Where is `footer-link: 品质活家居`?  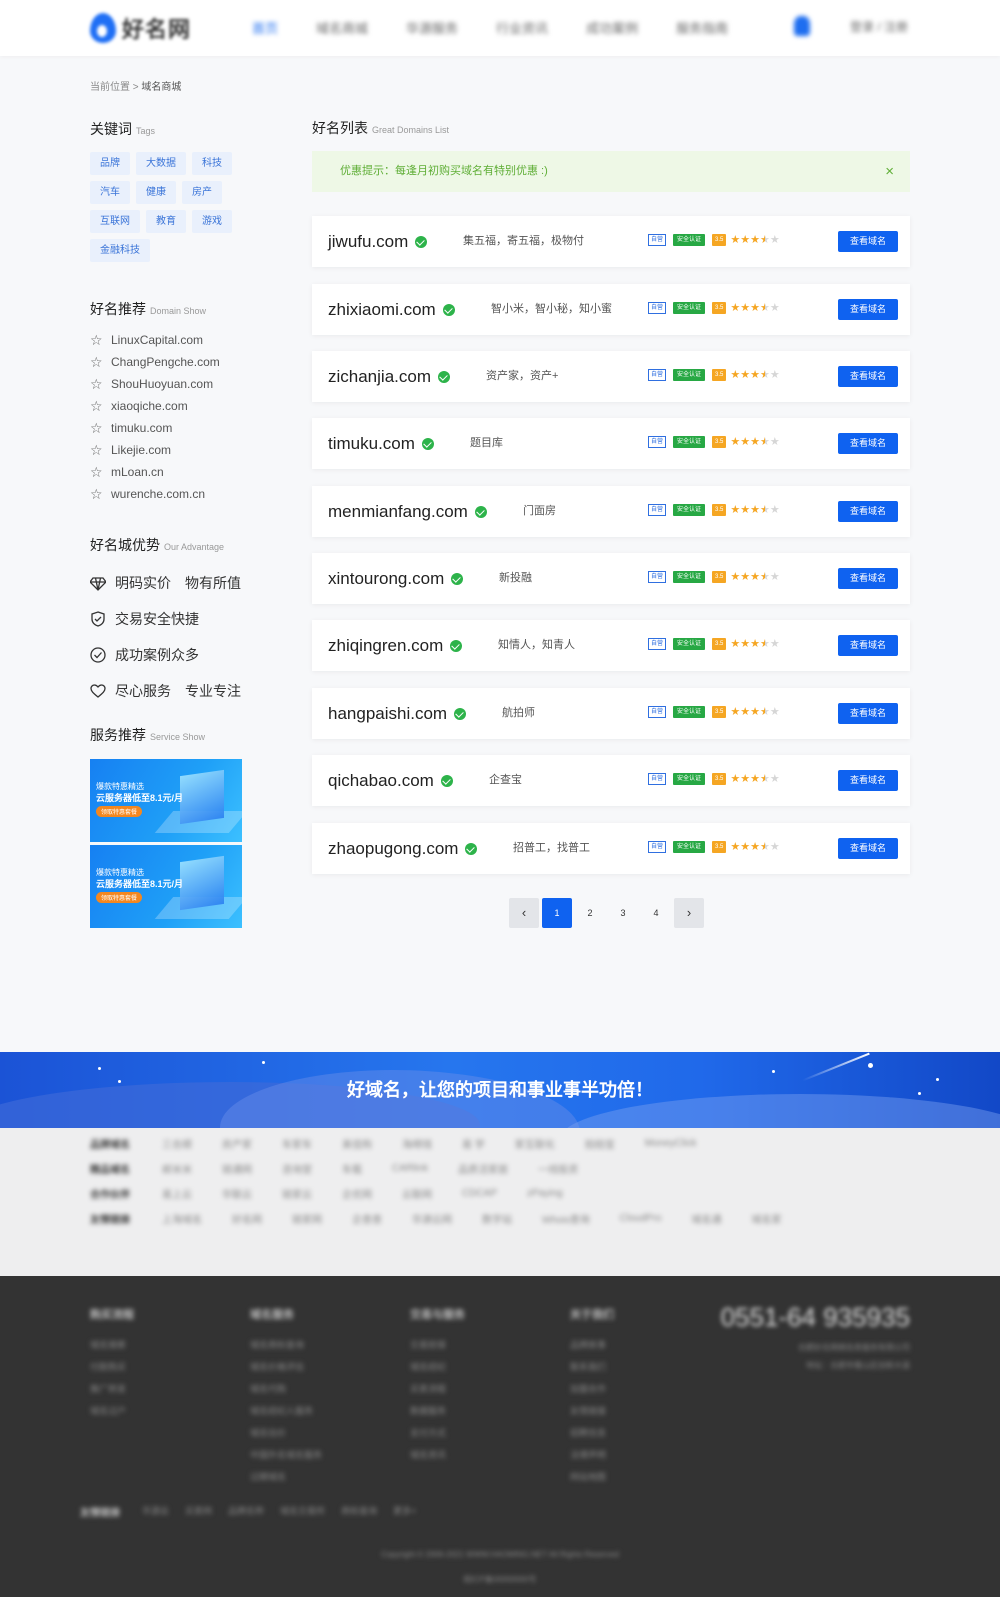
footer-link: 品质活家居 is located at coordinates (483, 1168).